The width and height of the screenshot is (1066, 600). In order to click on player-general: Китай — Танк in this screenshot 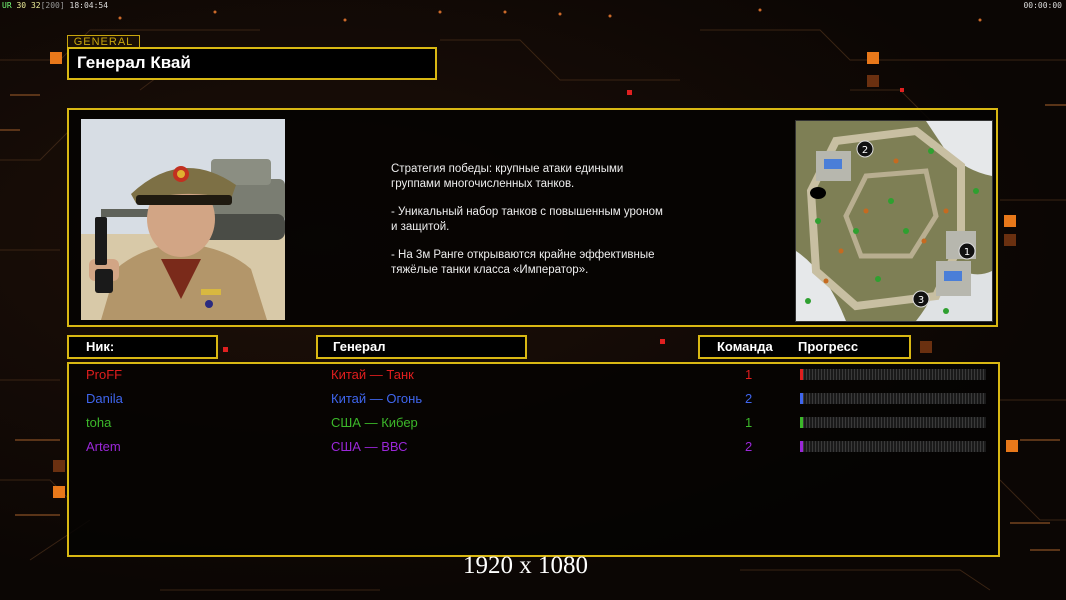, I will do `click(372, 374)`.